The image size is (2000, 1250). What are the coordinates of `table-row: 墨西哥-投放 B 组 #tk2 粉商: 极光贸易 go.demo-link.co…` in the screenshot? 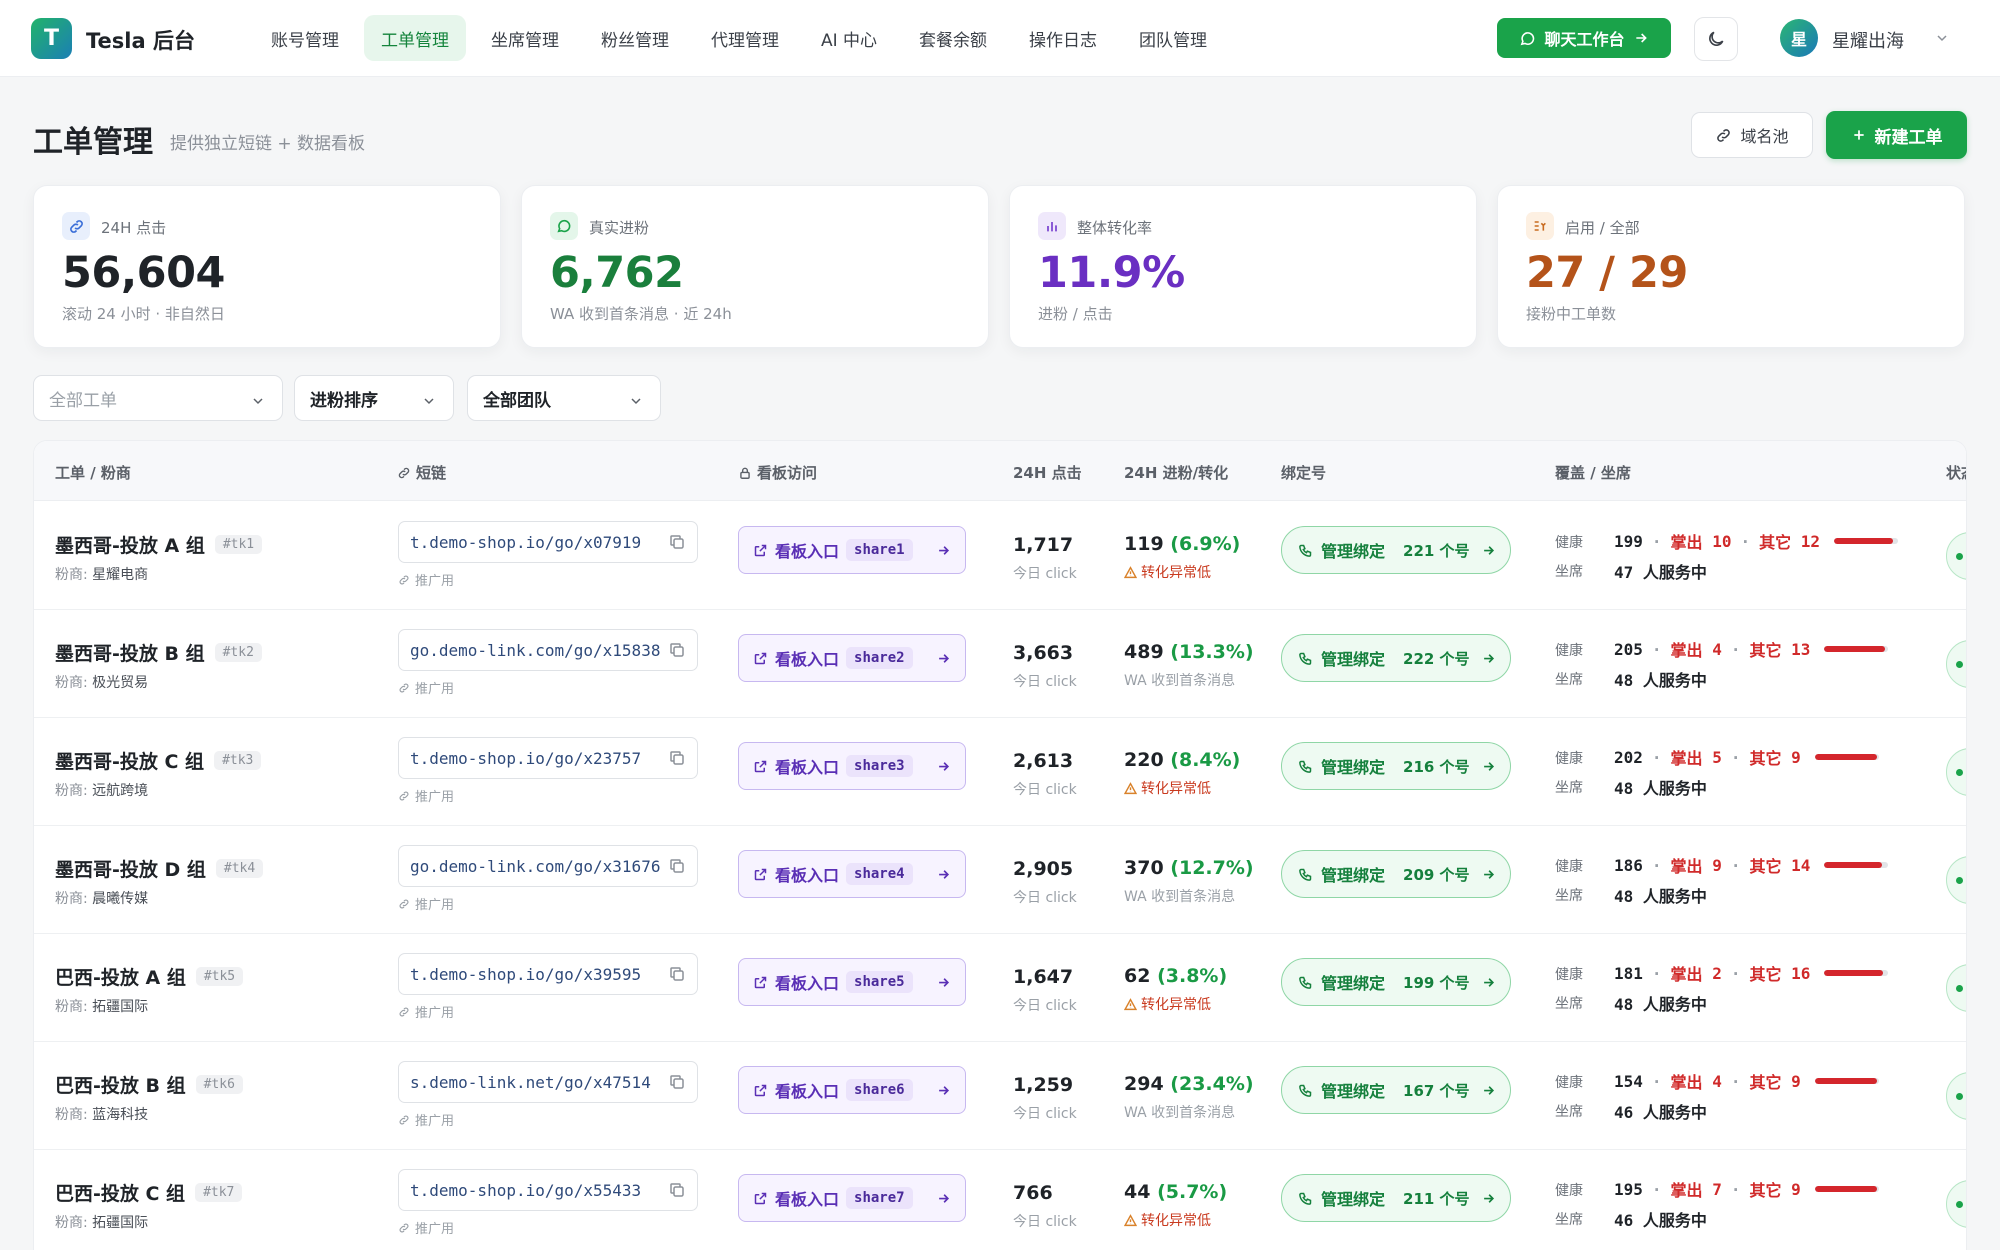 It's located at (1000, 664).